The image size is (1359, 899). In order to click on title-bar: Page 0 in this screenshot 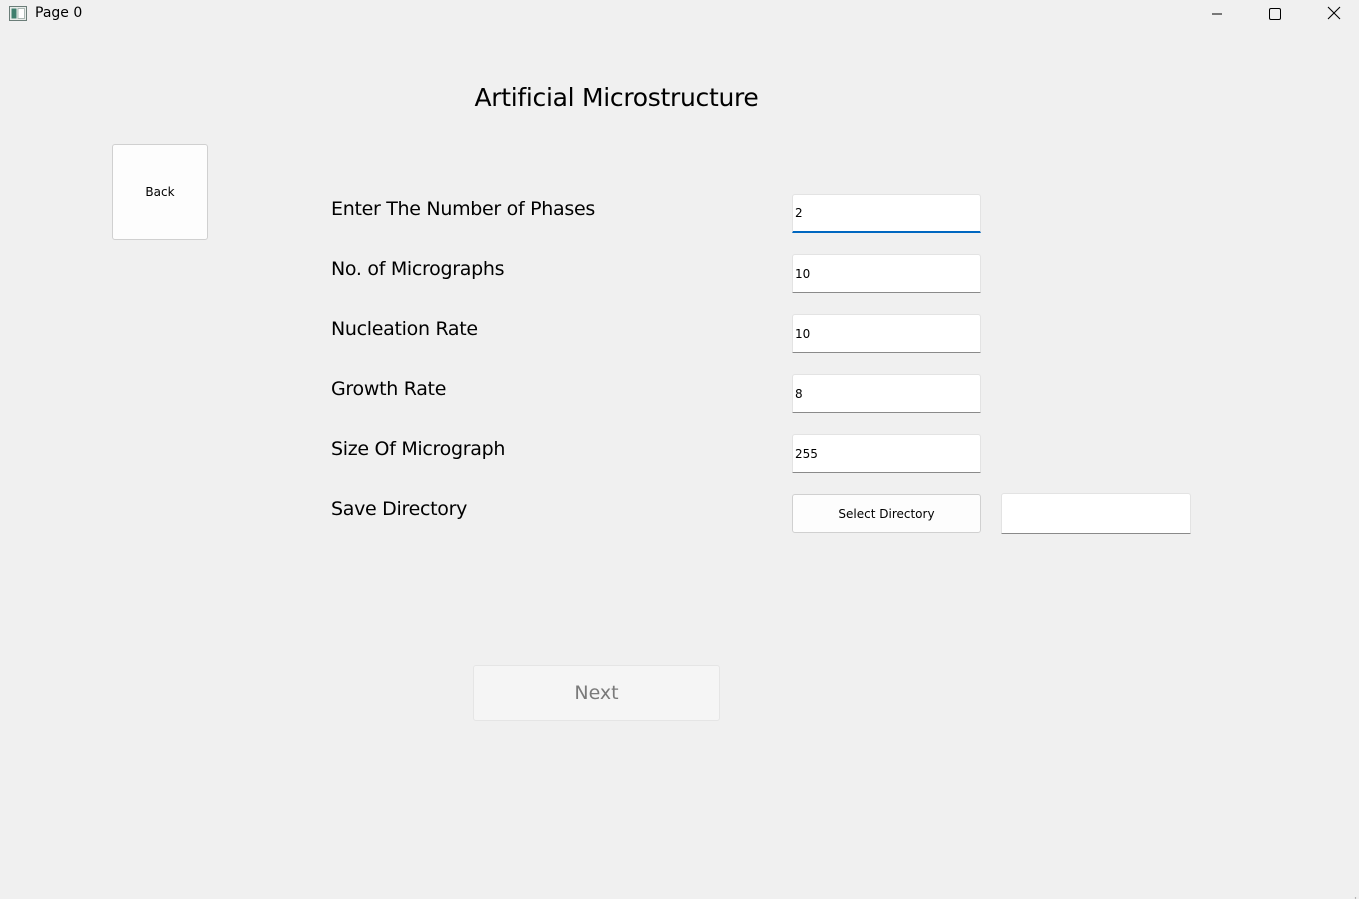, I will do `click(679, 16)`.